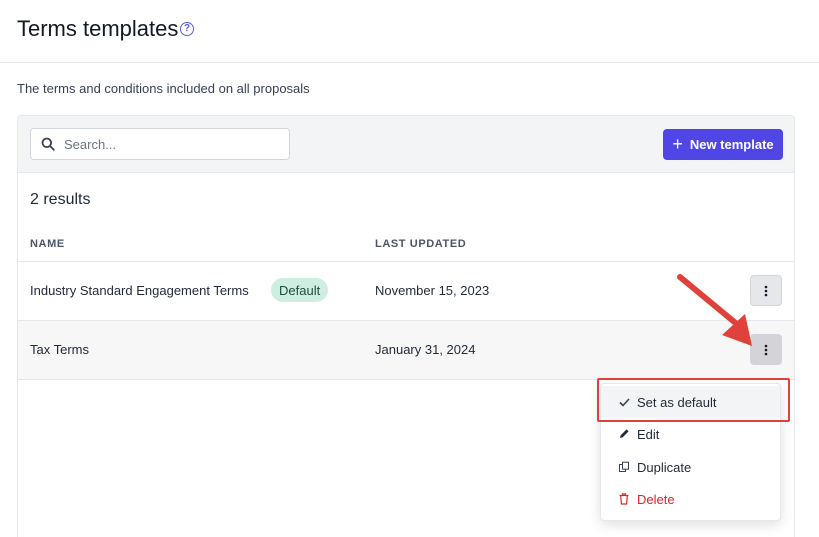 This screenshot has height=537, width=819. Describe the element at coordinates (648, 434) in the screenshot. I see `menu-item-label: Edit` at that location.